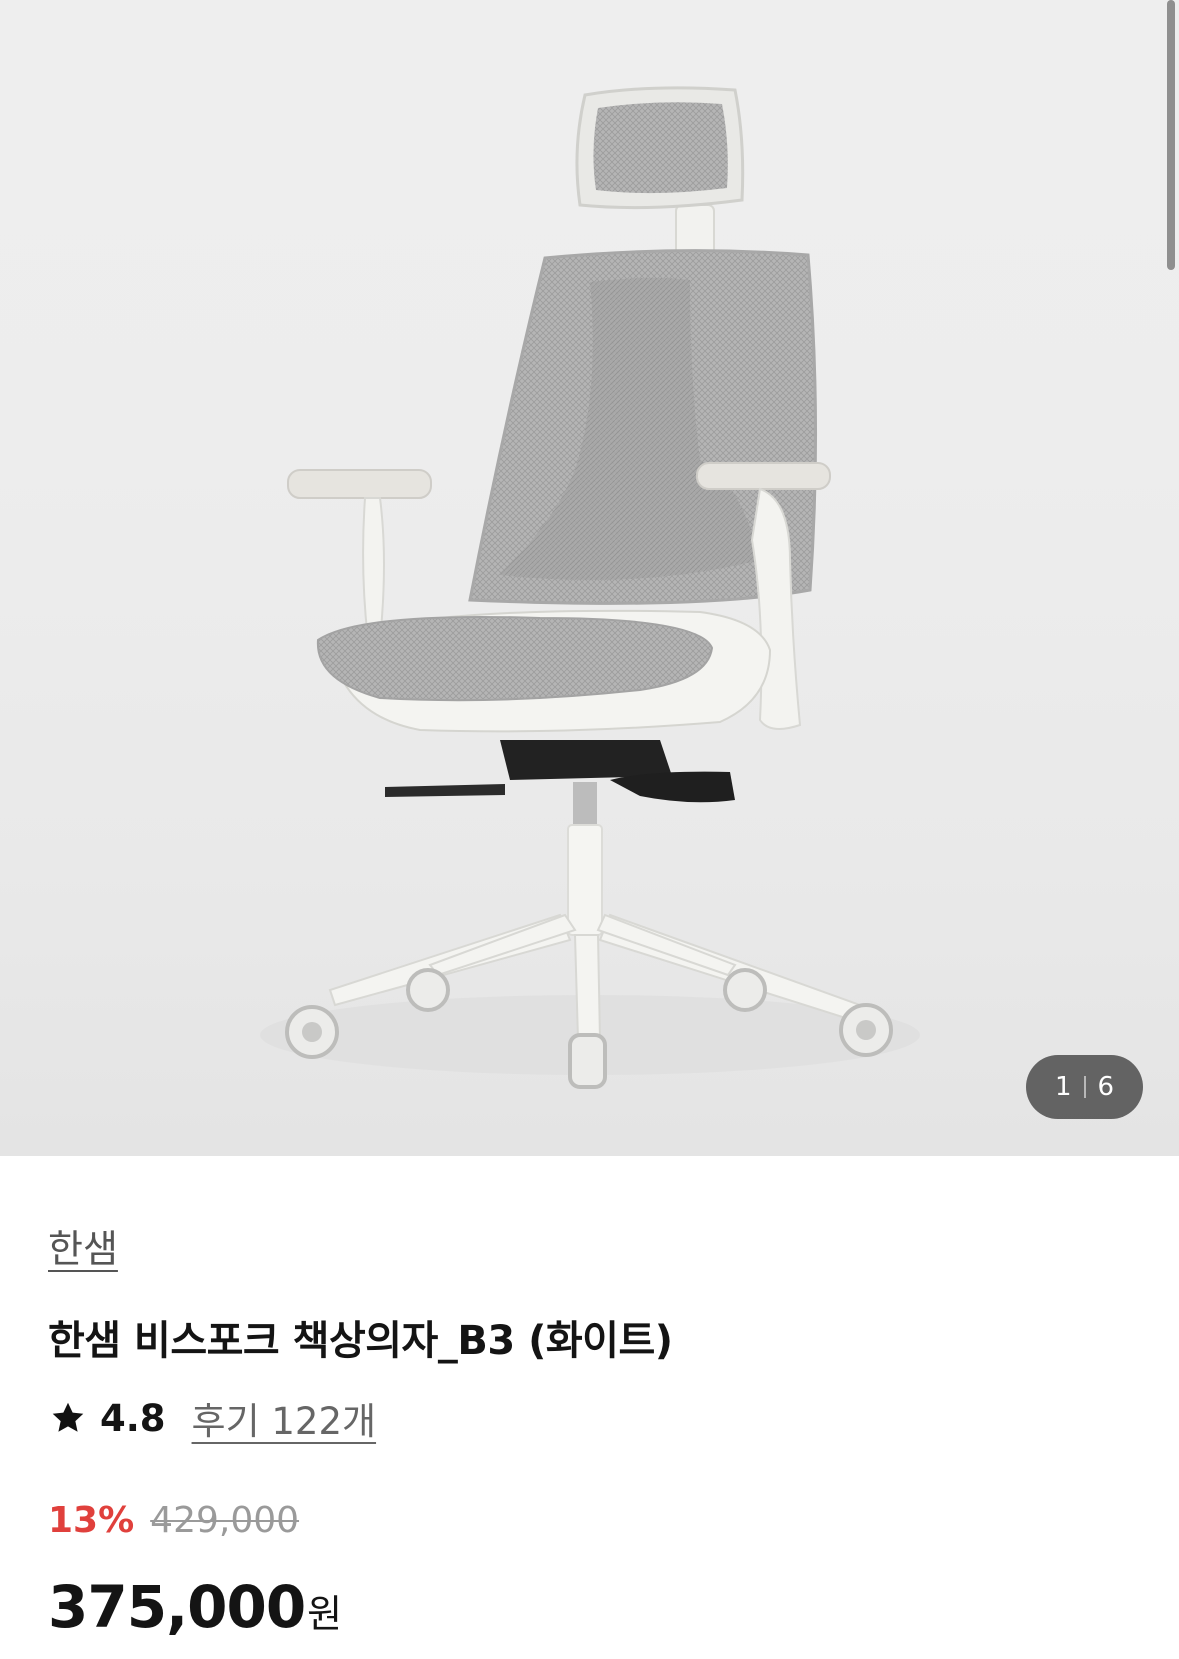 This screenshot has height=1659, width=1179. I want to click on image-counter: 1 6, so click(1084, 1087).